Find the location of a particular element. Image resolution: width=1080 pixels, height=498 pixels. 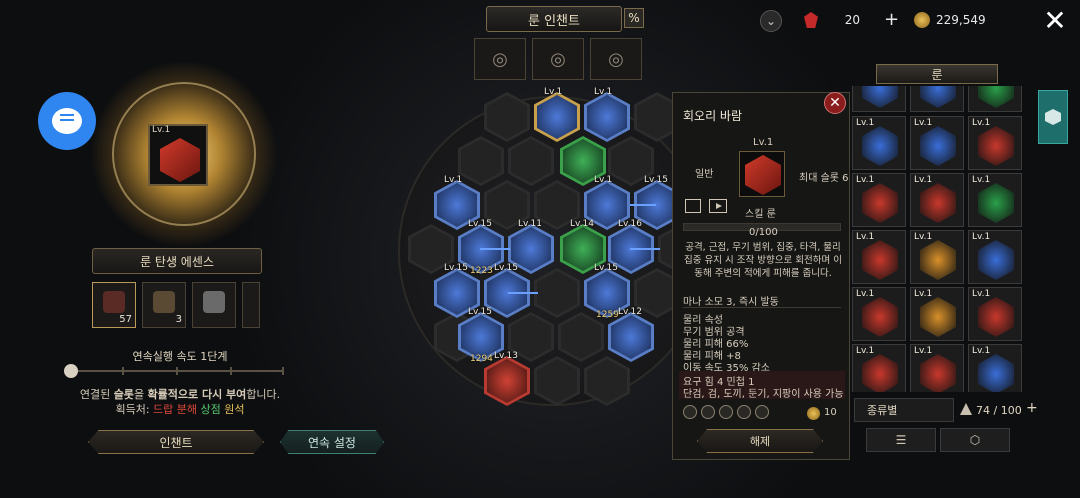

tooltip-close-icon: ✕ is located at coordinates (835, 103).